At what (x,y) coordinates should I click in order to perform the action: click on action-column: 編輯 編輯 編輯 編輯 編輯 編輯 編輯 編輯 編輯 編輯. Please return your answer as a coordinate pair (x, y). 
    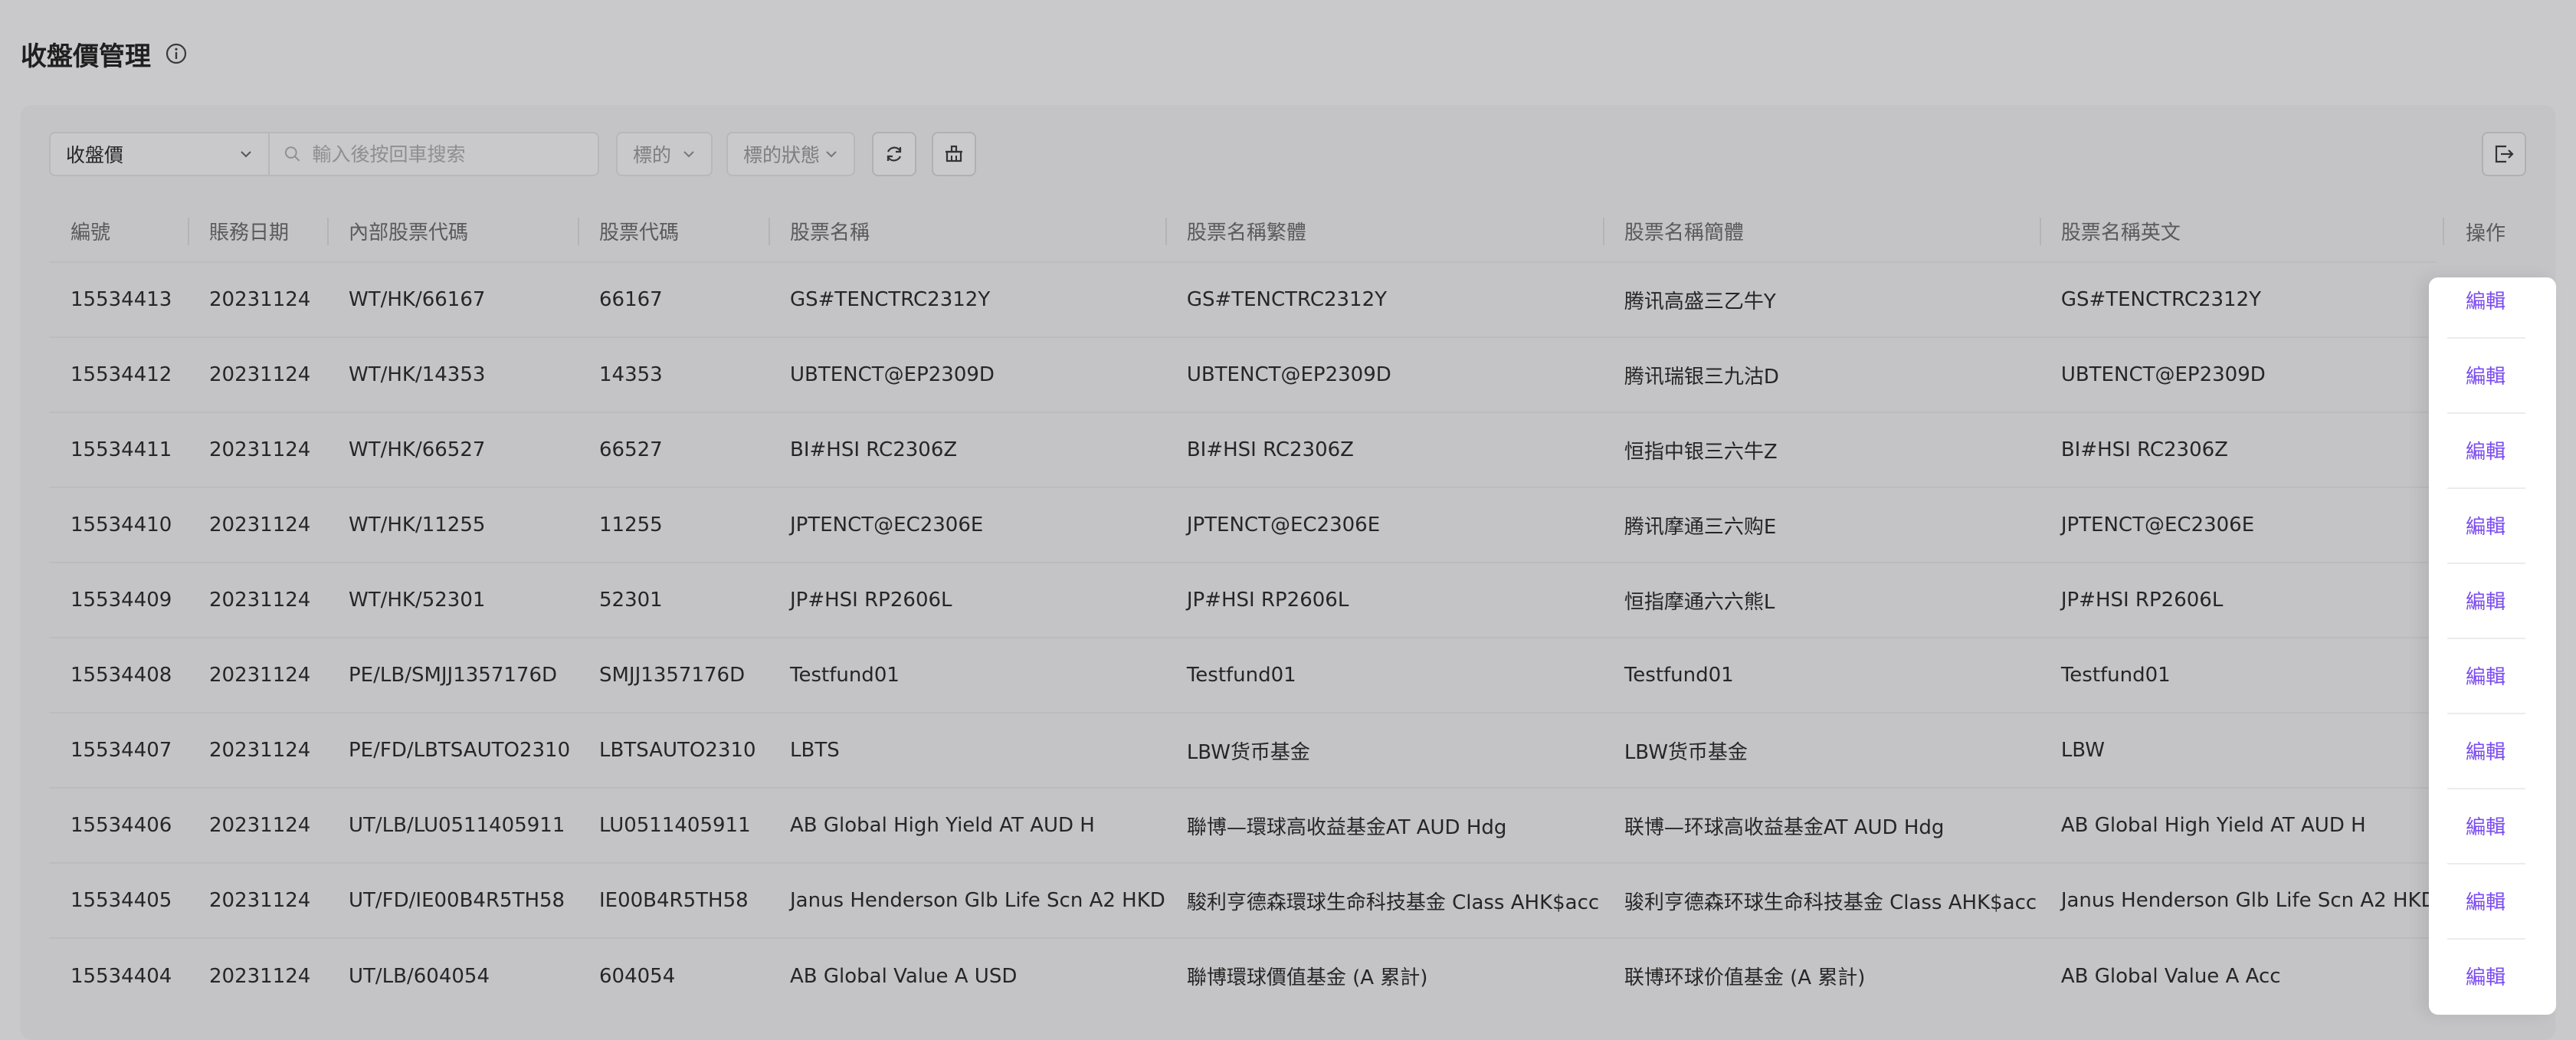
    Looking at the image, I should click on (2493, 637).